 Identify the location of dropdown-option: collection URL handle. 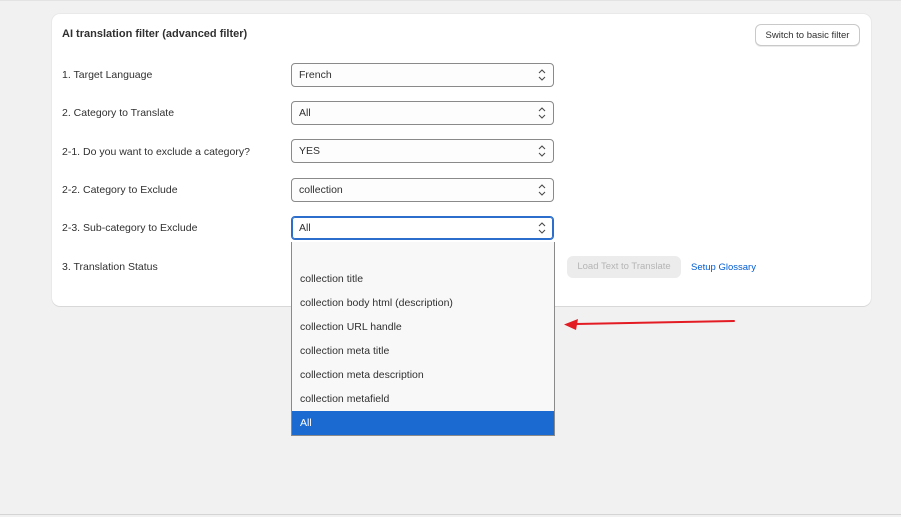
(423, 327).